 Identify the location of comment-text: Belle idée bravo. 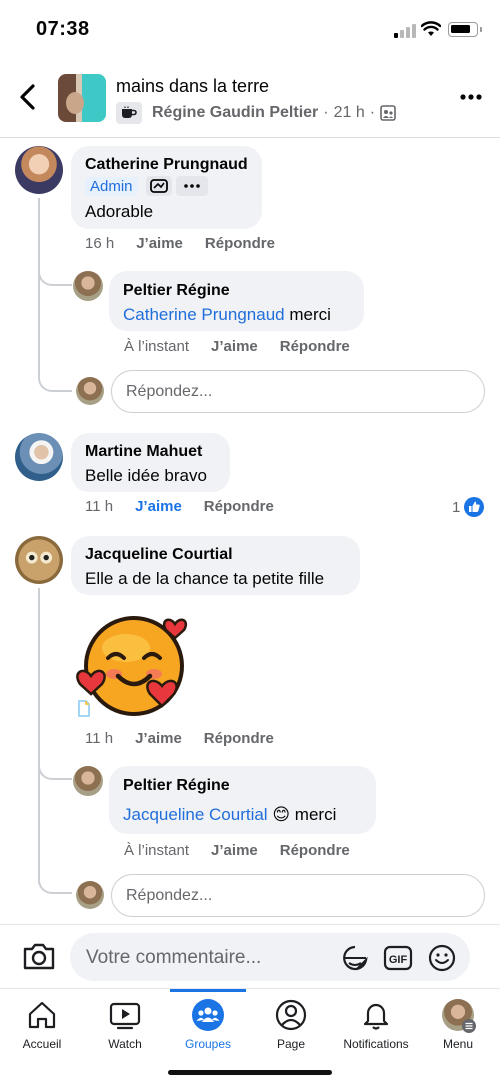
(146, 475).